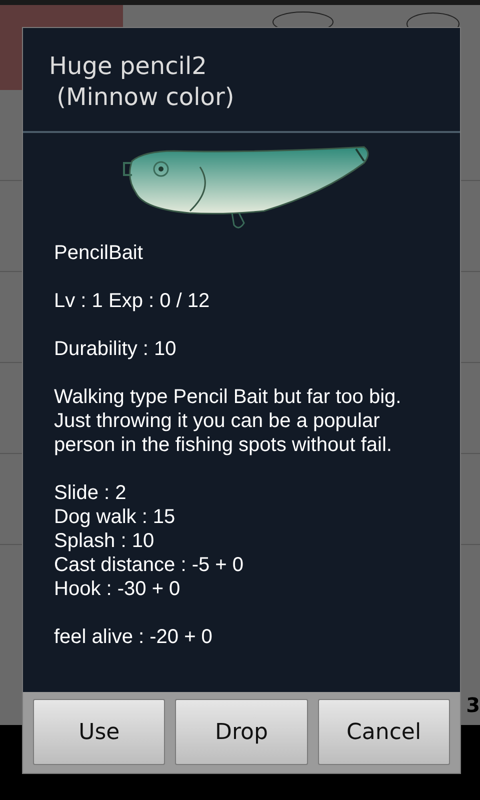 The width and height of the screenshot is (480, 800). What do you see at coordinates (99, 253) in the screenshot?
I see `info-text: PencilBait` at bounding box center [99, 253].